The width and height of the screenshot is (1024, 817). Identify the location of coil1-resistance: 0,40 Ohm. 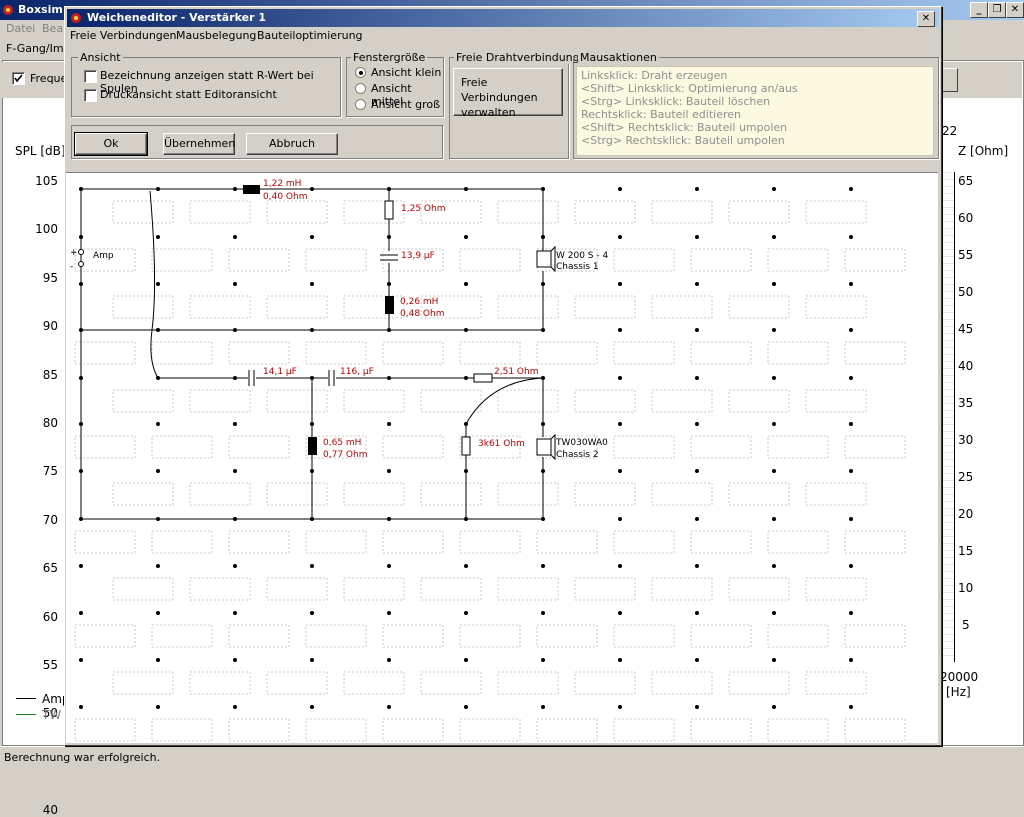
(285, 197).